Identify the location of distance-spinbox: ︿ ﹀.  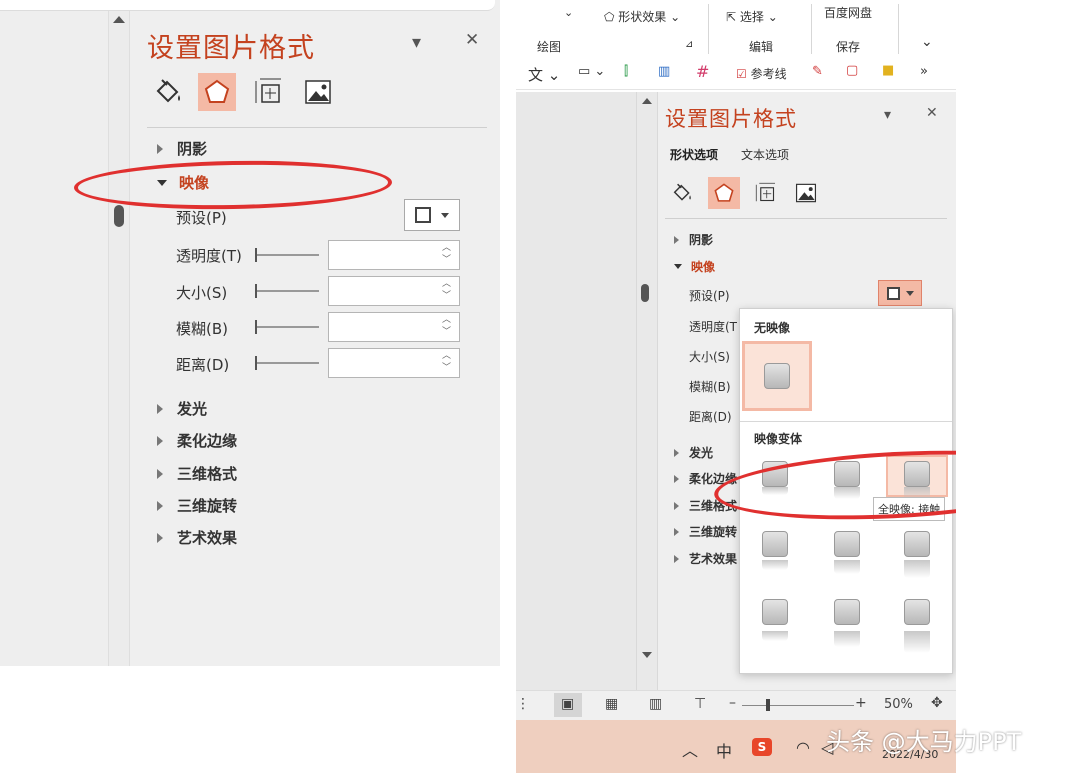
(394, 363).